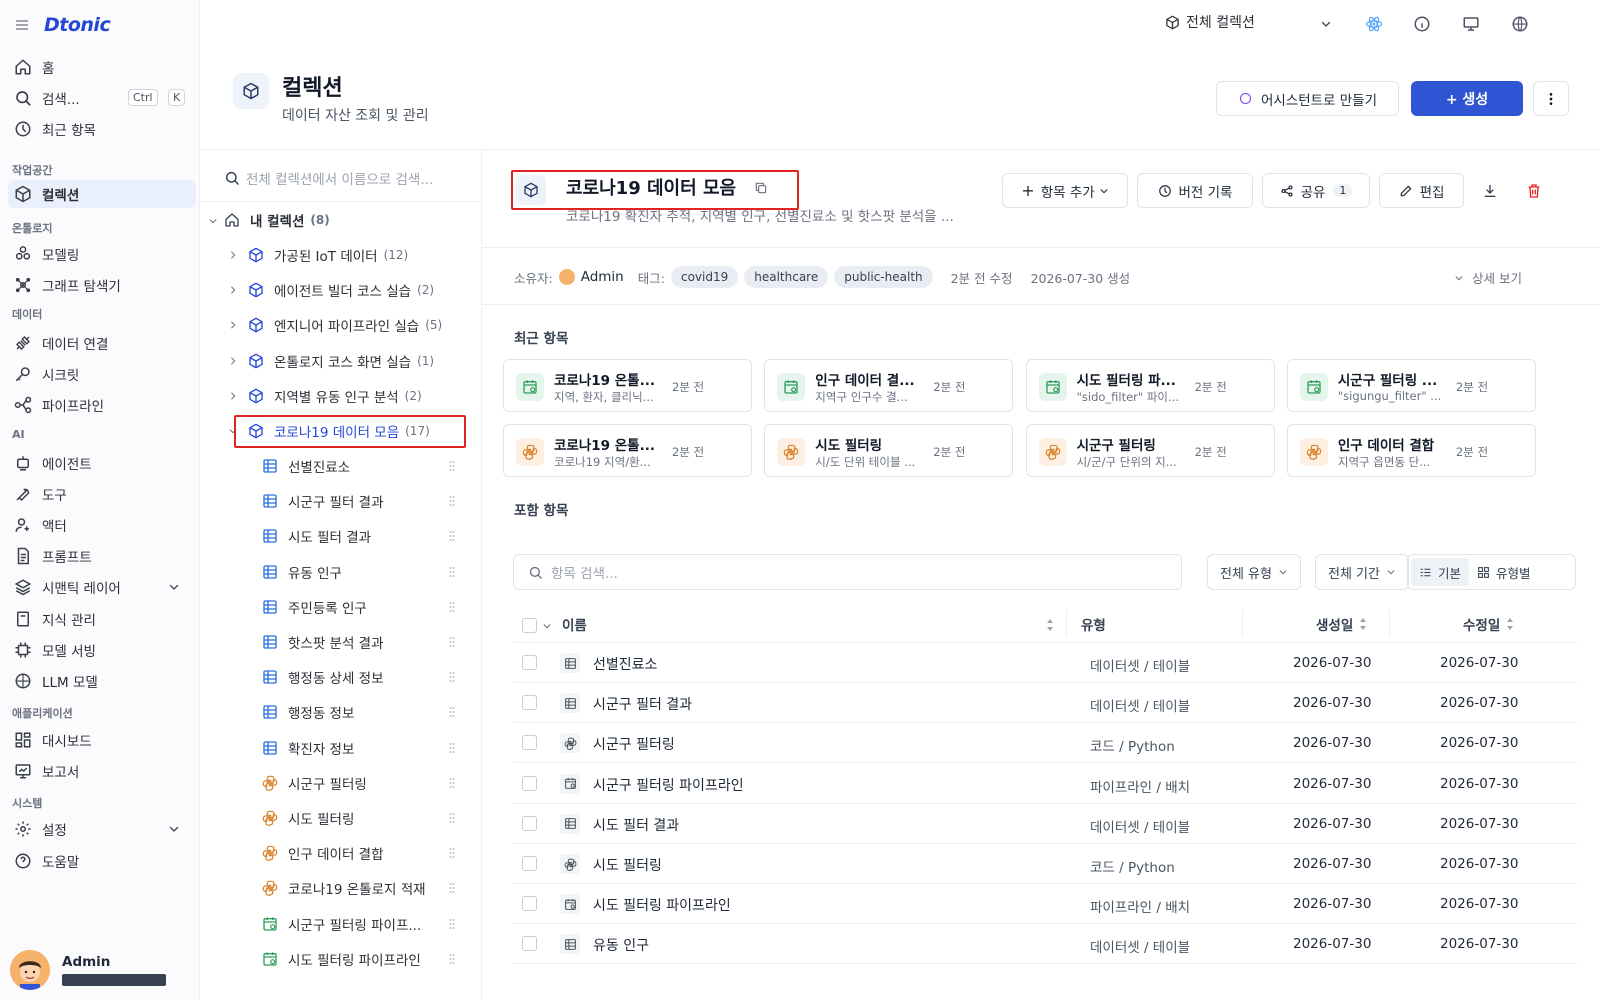 The width and height of the screenshot is (1600, 1000). What do you see at coordinates (341, 290) in the screenshot?
I see `tree-collection: 에이전트 빌더 코스 실습 (2)` at bounding box center [341, 290].